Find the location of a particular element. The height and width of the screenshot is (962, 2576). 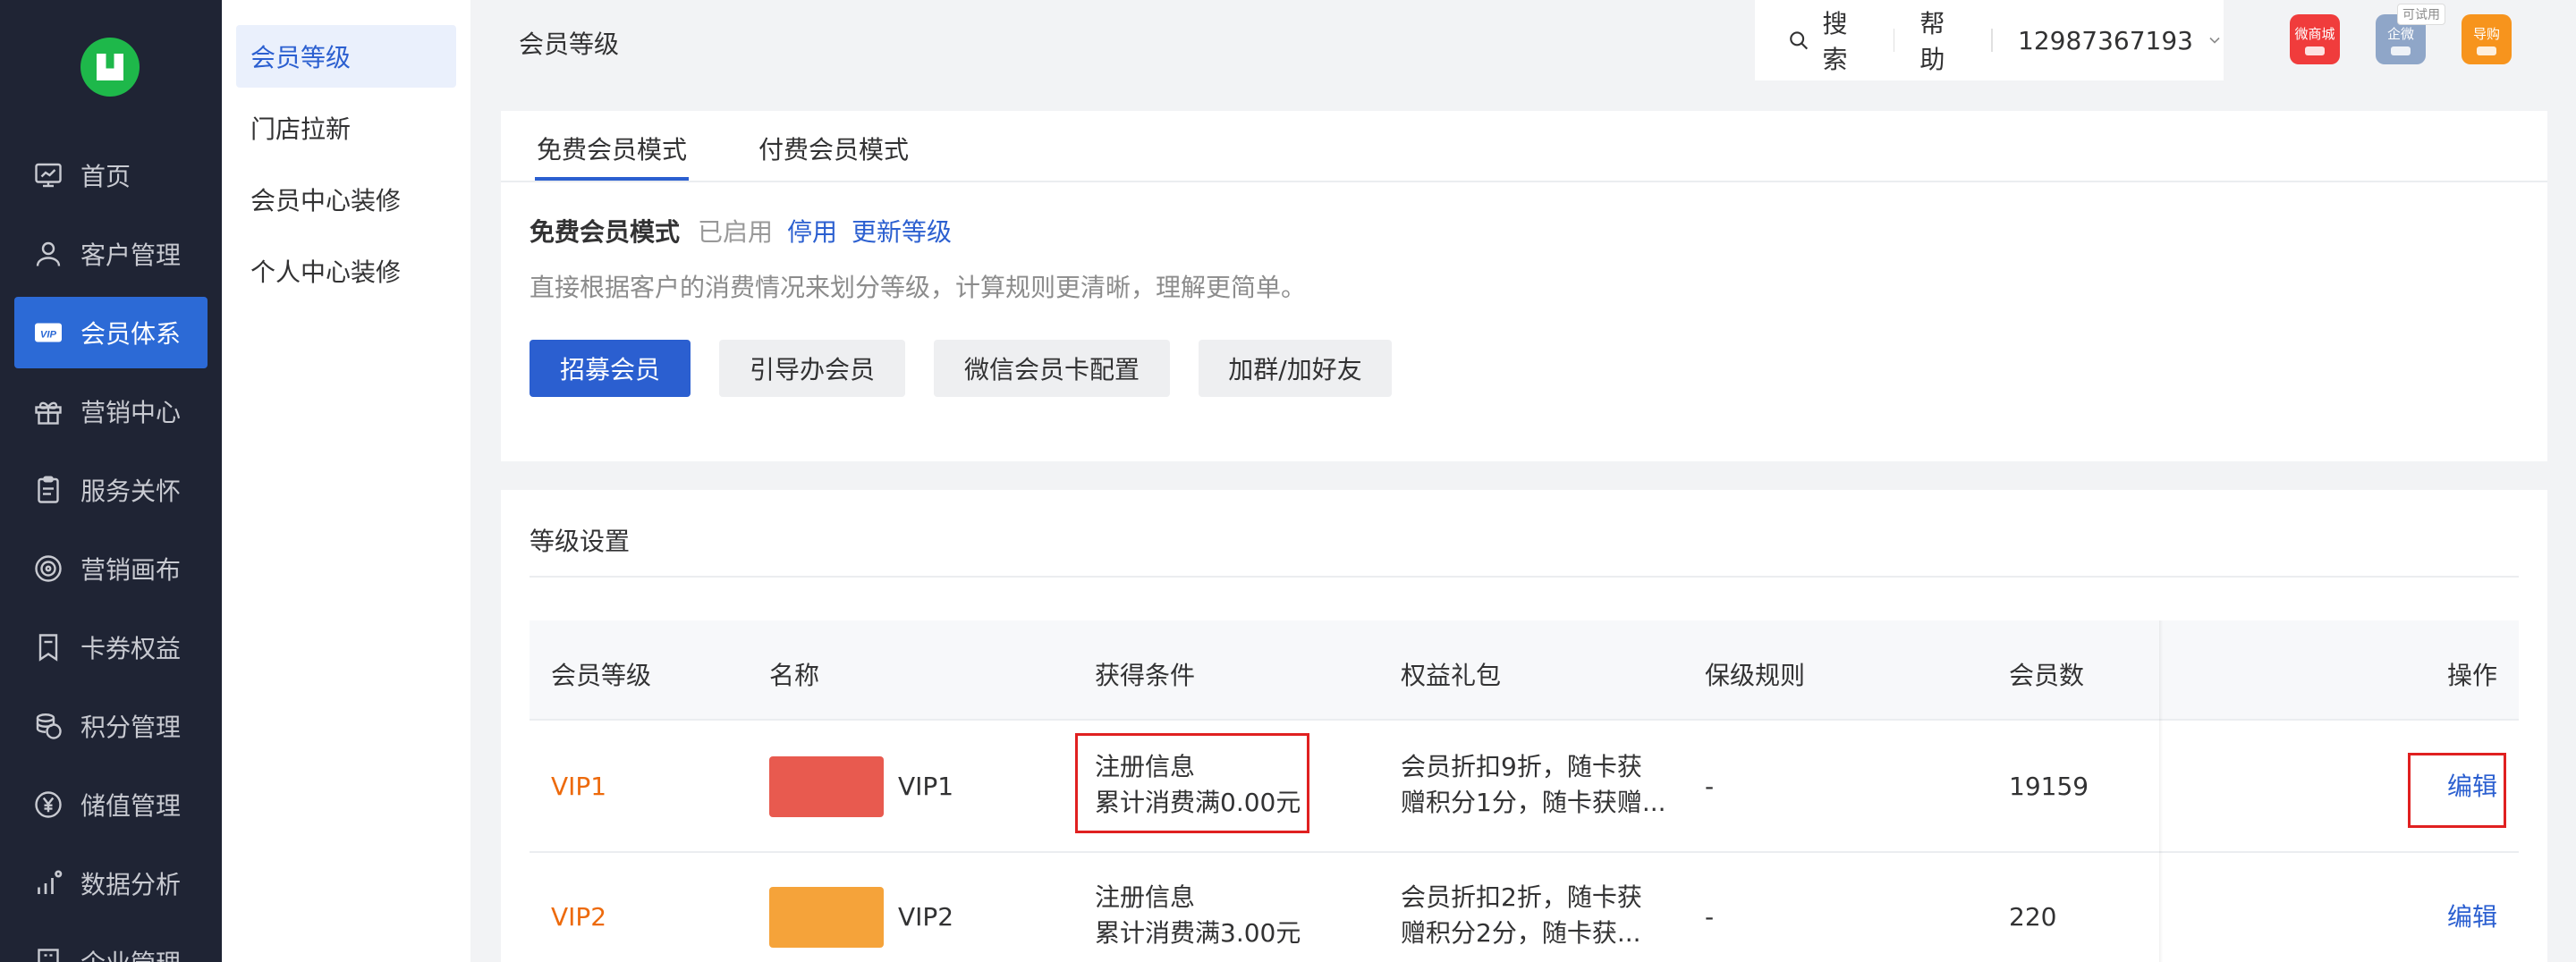

nav-item-home: 首页 is located at coordinates (111, 175).